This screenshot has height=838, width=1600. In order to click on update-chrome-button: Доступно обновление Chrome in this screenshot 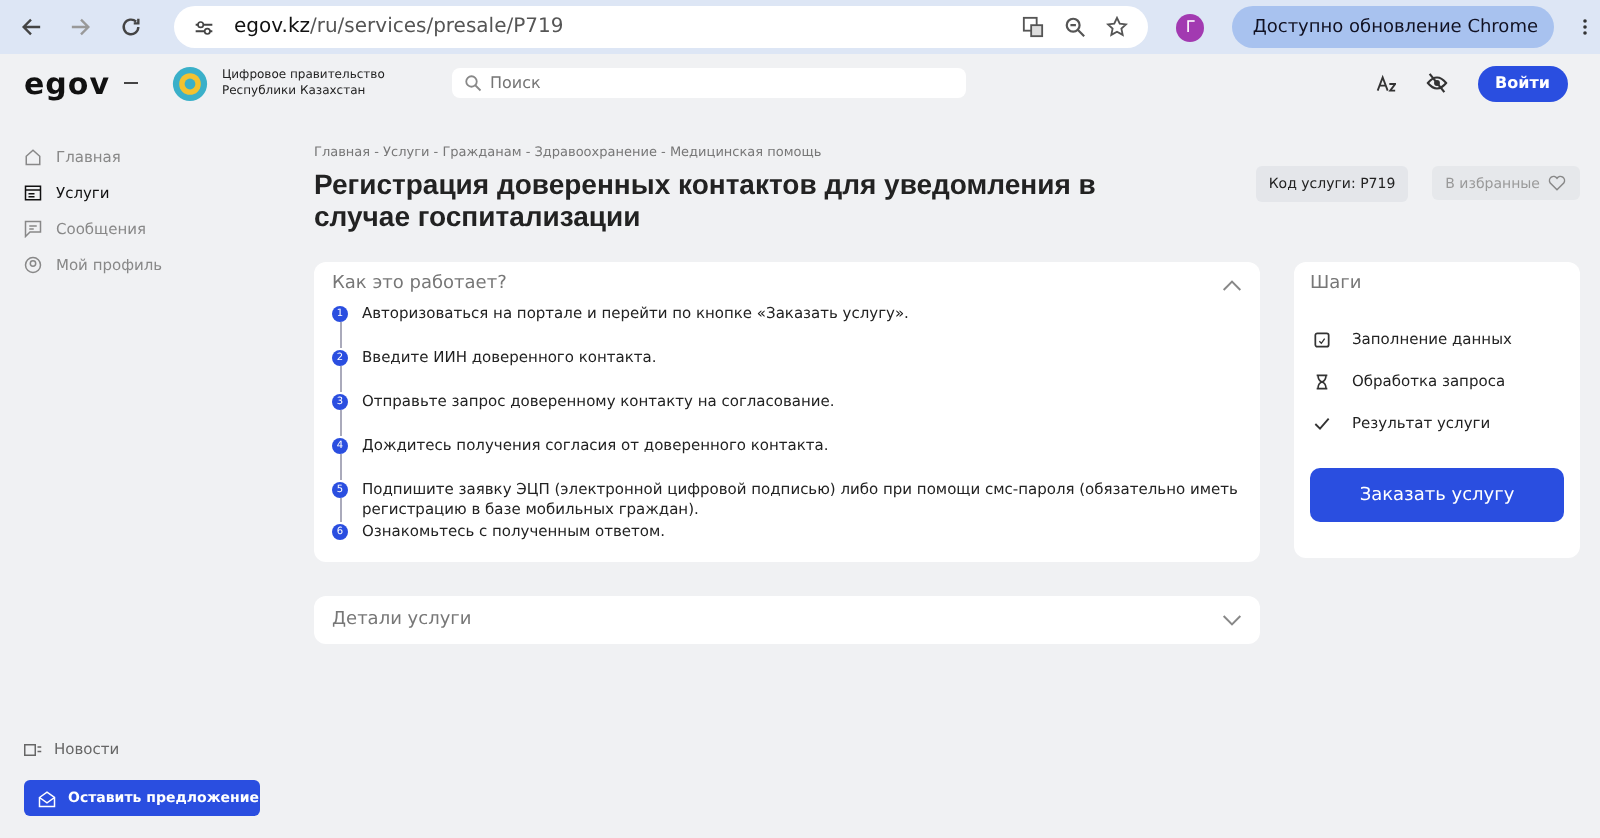, I will do `click(1393, 27)`.